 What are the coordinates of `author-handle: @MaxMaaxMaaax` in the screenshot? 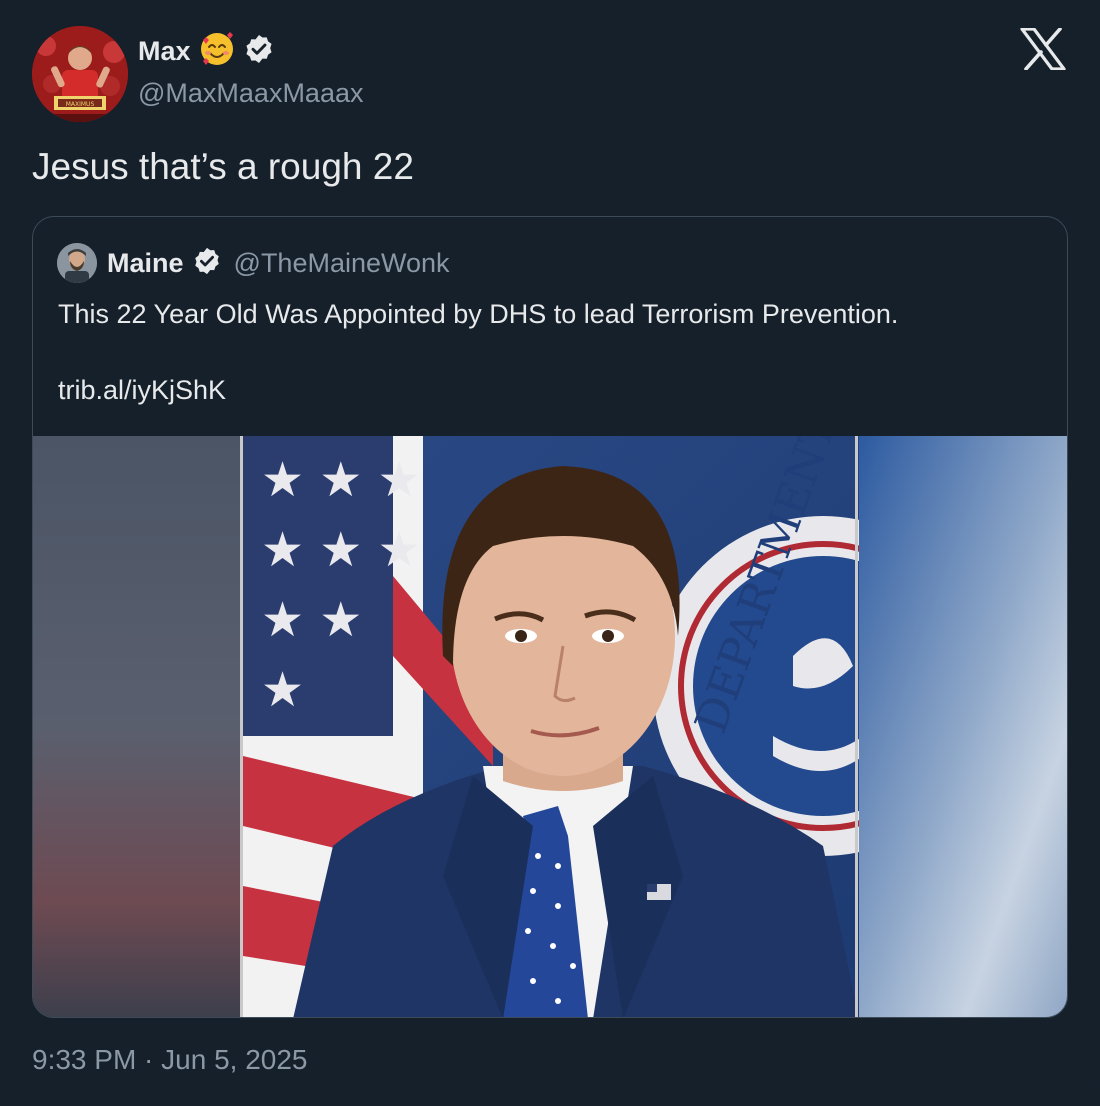 It's located at (250, 93).